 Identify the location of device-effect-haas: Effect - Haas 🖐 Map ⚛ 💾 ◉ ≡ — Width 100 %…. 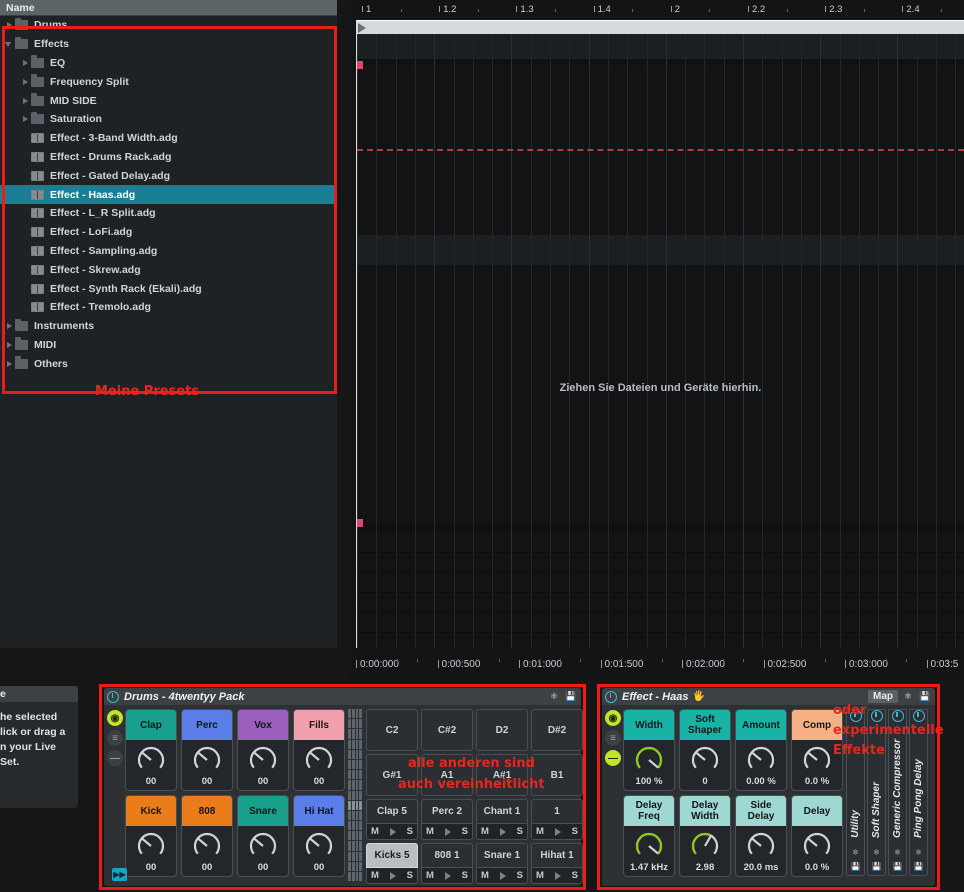
(768, 787).